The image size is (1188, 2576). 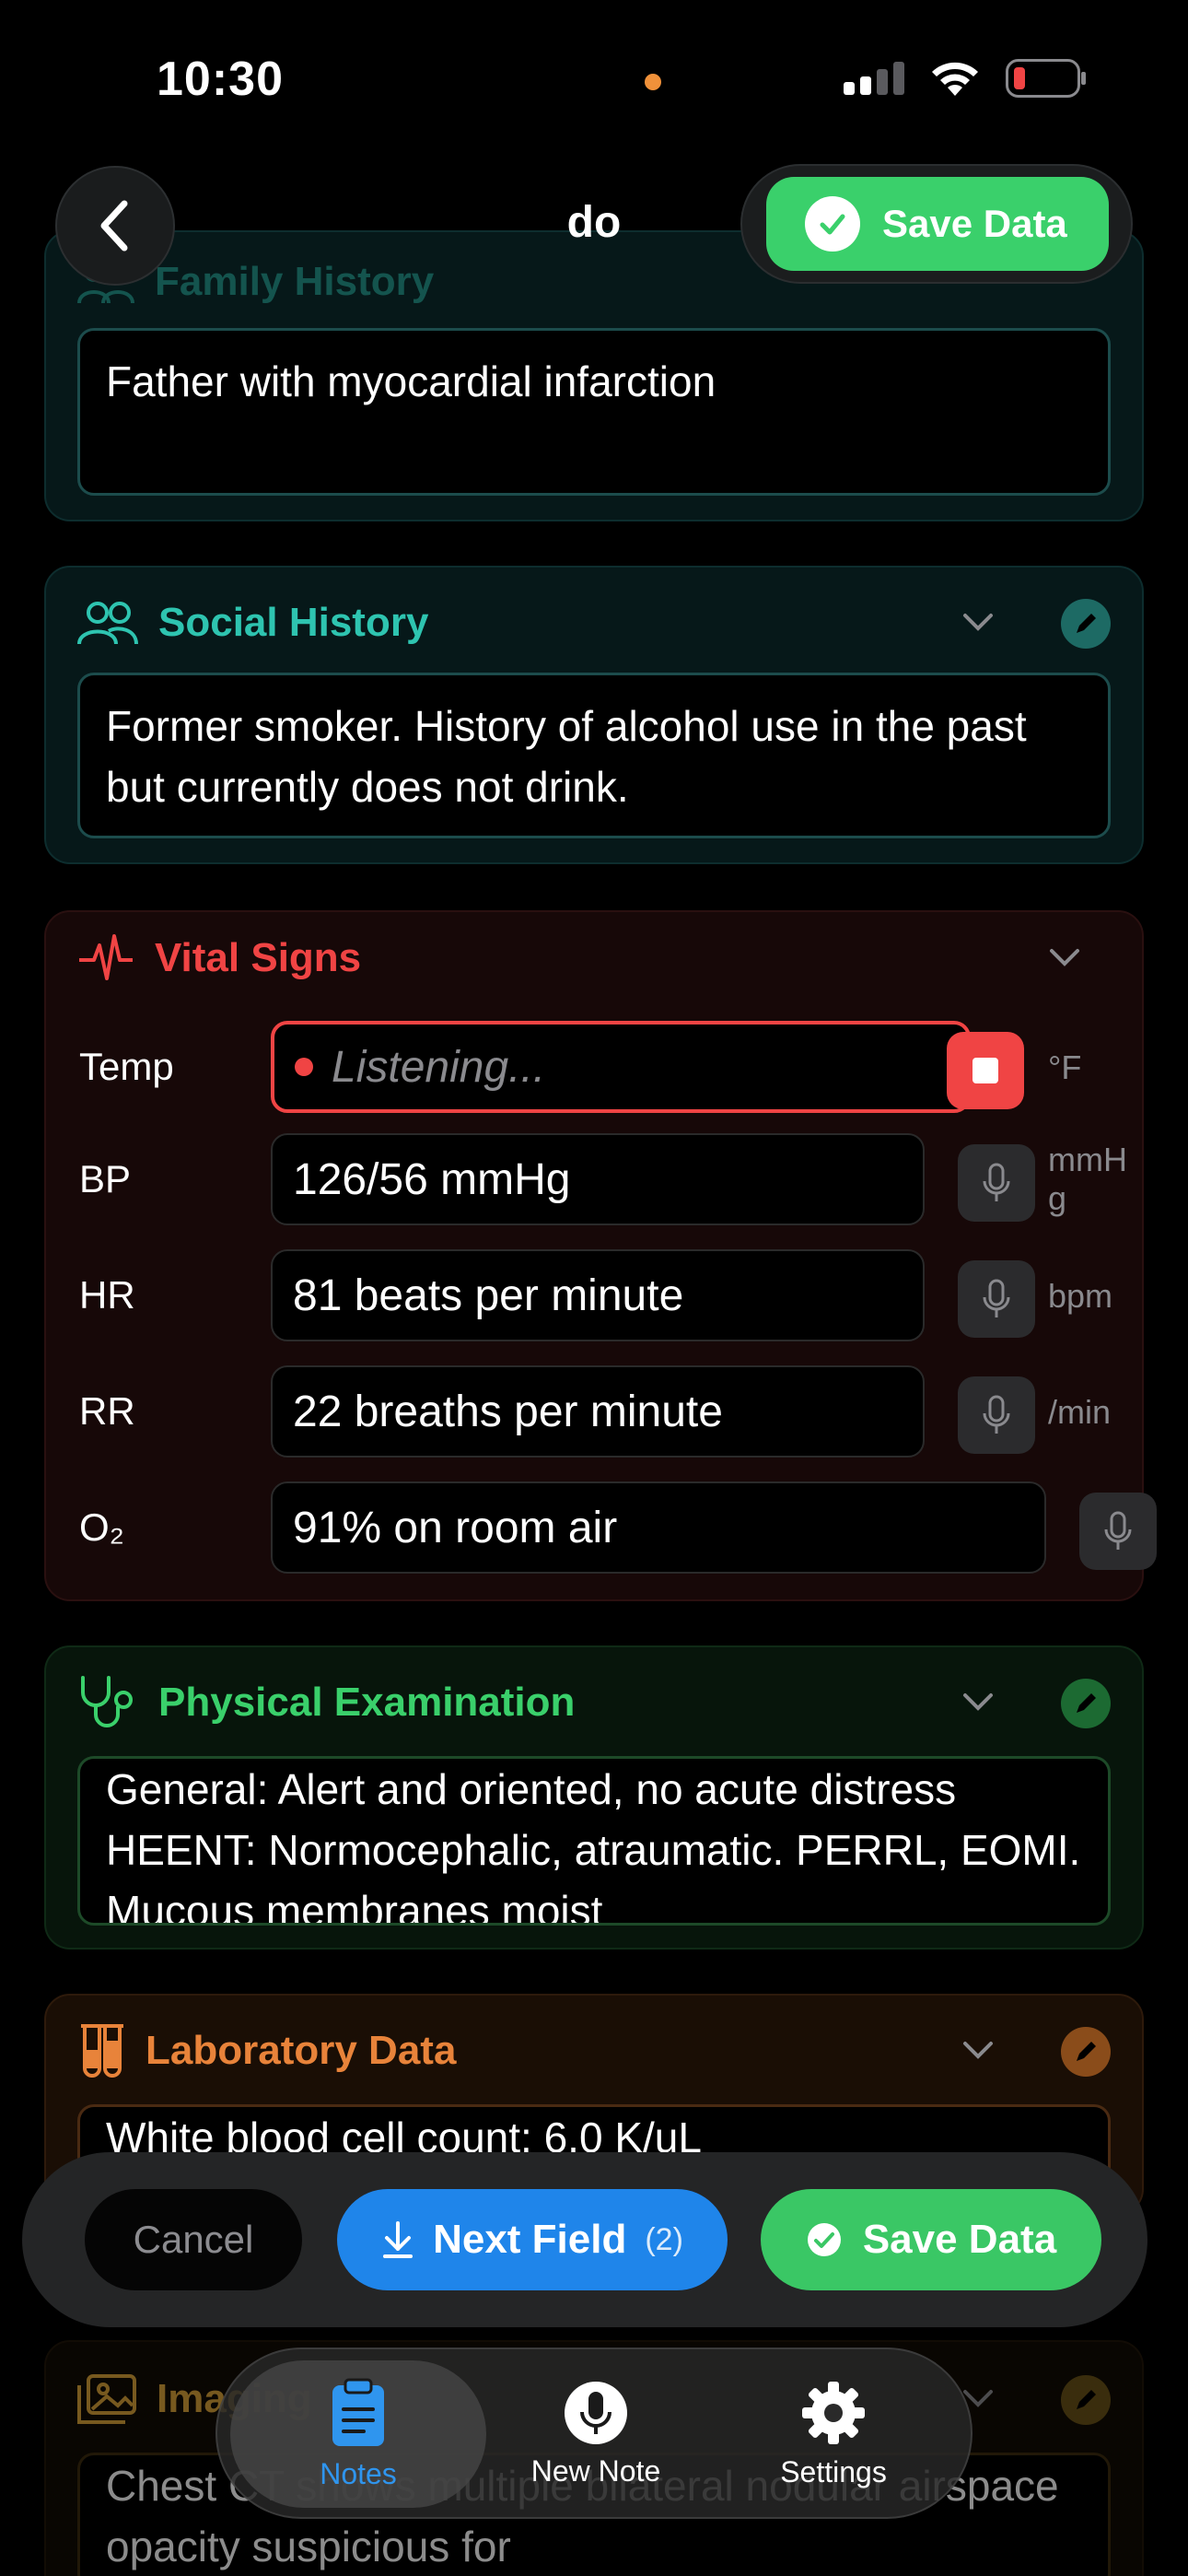 I want to click on vital-label-hr: HR, so click(x=107, y=1295).